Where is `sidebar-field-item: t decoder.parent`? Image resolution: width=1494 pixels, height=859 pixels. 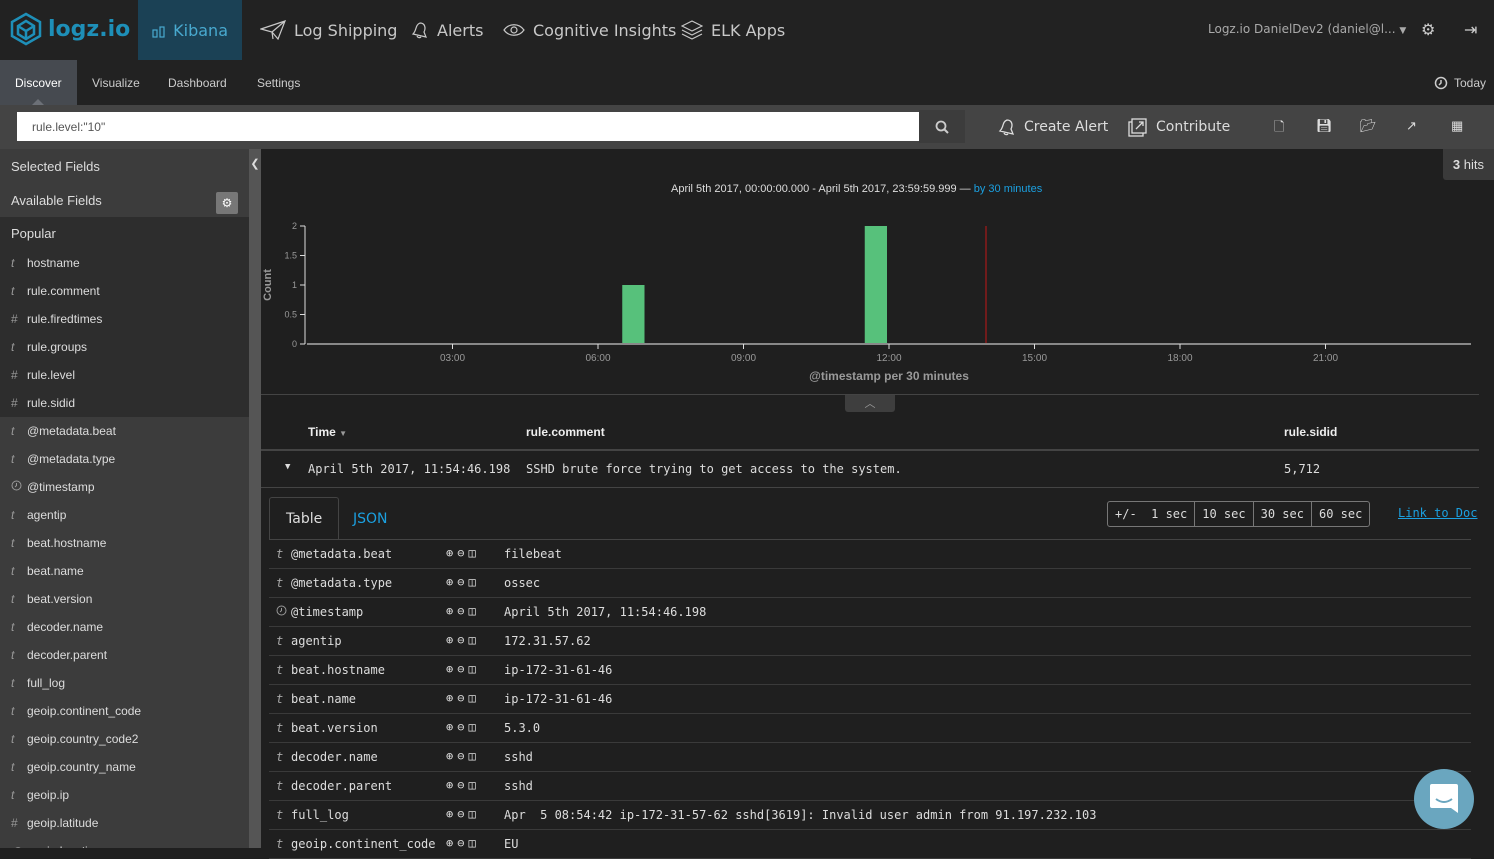
sidebar-field-item: t decoder.parent is located at coordinates (124, 655).